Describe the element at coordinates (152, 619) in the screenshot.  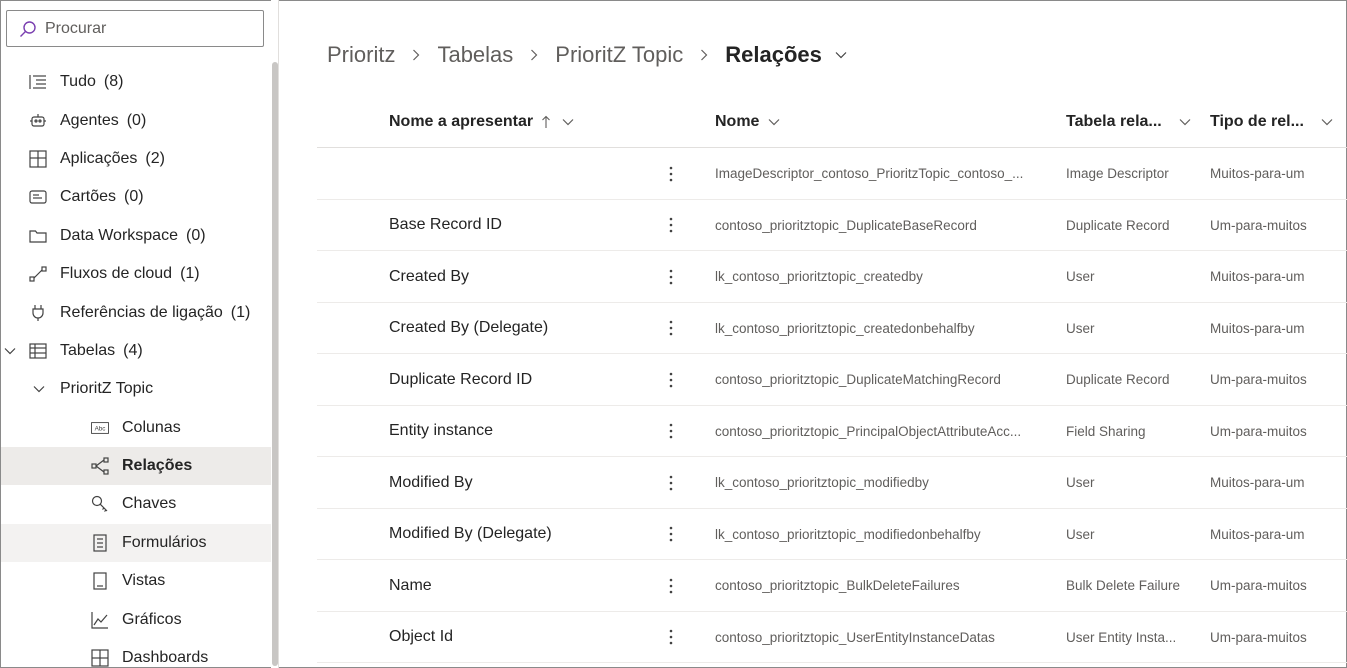
I see `sidebar-item-label: Gráficos` at that location.